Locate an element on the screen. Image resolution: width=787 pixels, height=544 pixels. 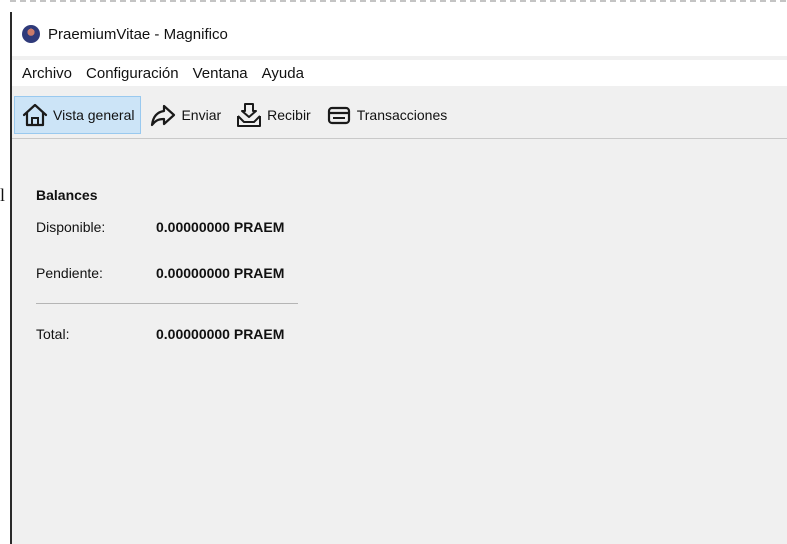
available-row: Disponible: 0.00000000 PRAEM is located at coordinates (171, 227).